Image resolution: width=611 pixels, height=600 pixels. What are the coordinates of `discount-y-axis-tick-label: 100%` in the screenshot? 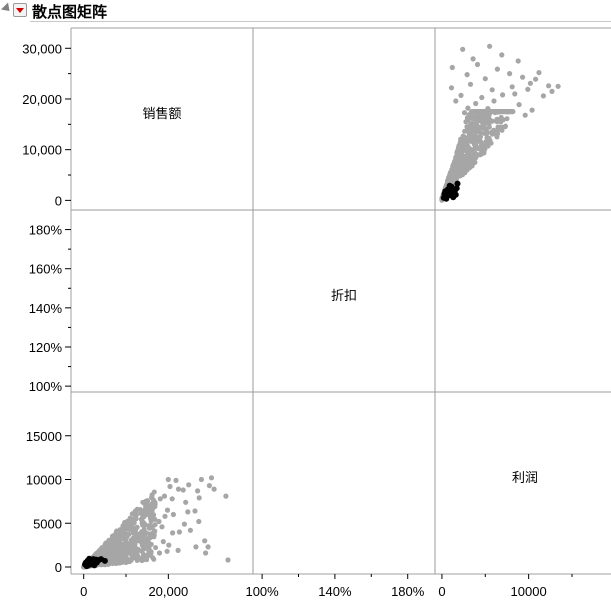 It's located at (46, 386).